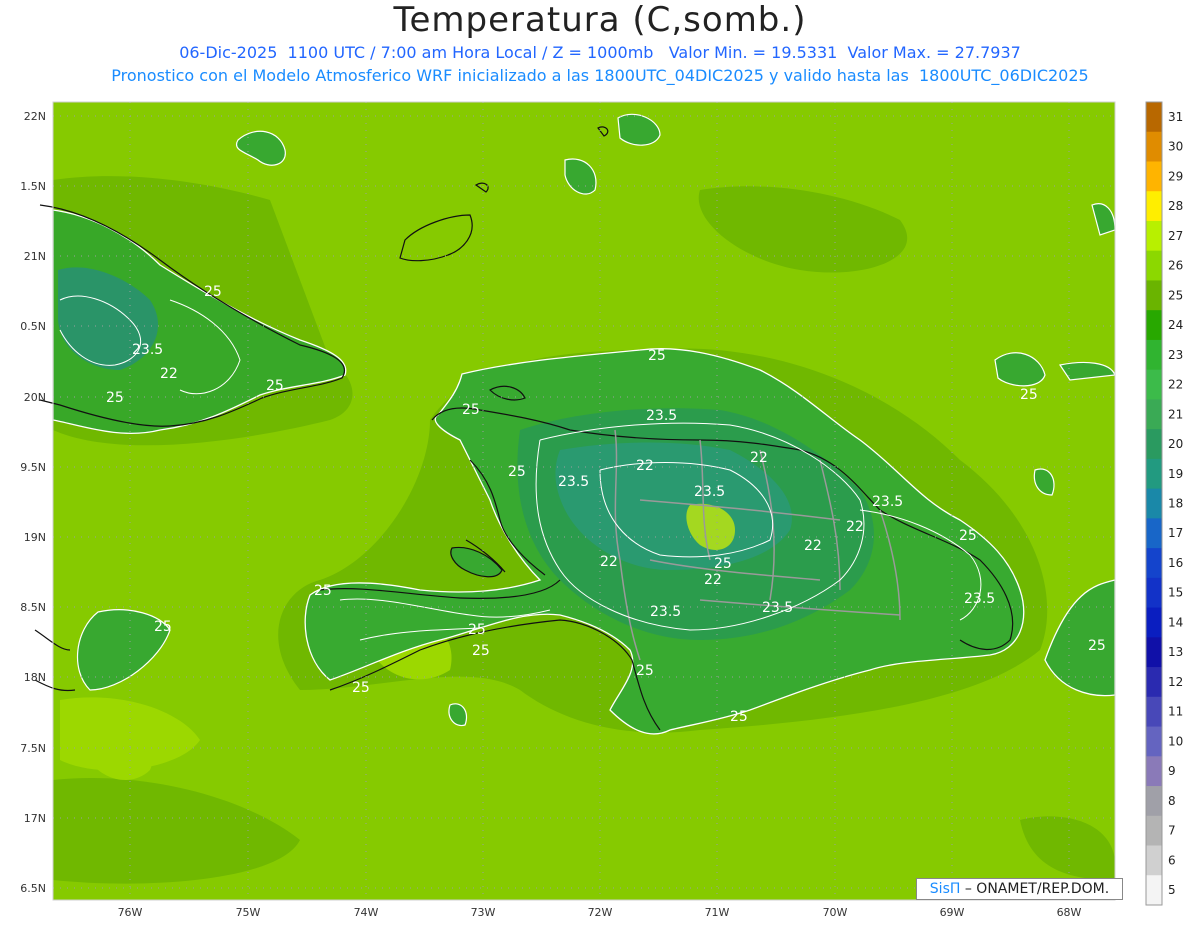  What do you see at coordinates (1172, 801) in the screenshot?
I see `legend-label: 8` at bounding box center [1172, 801].